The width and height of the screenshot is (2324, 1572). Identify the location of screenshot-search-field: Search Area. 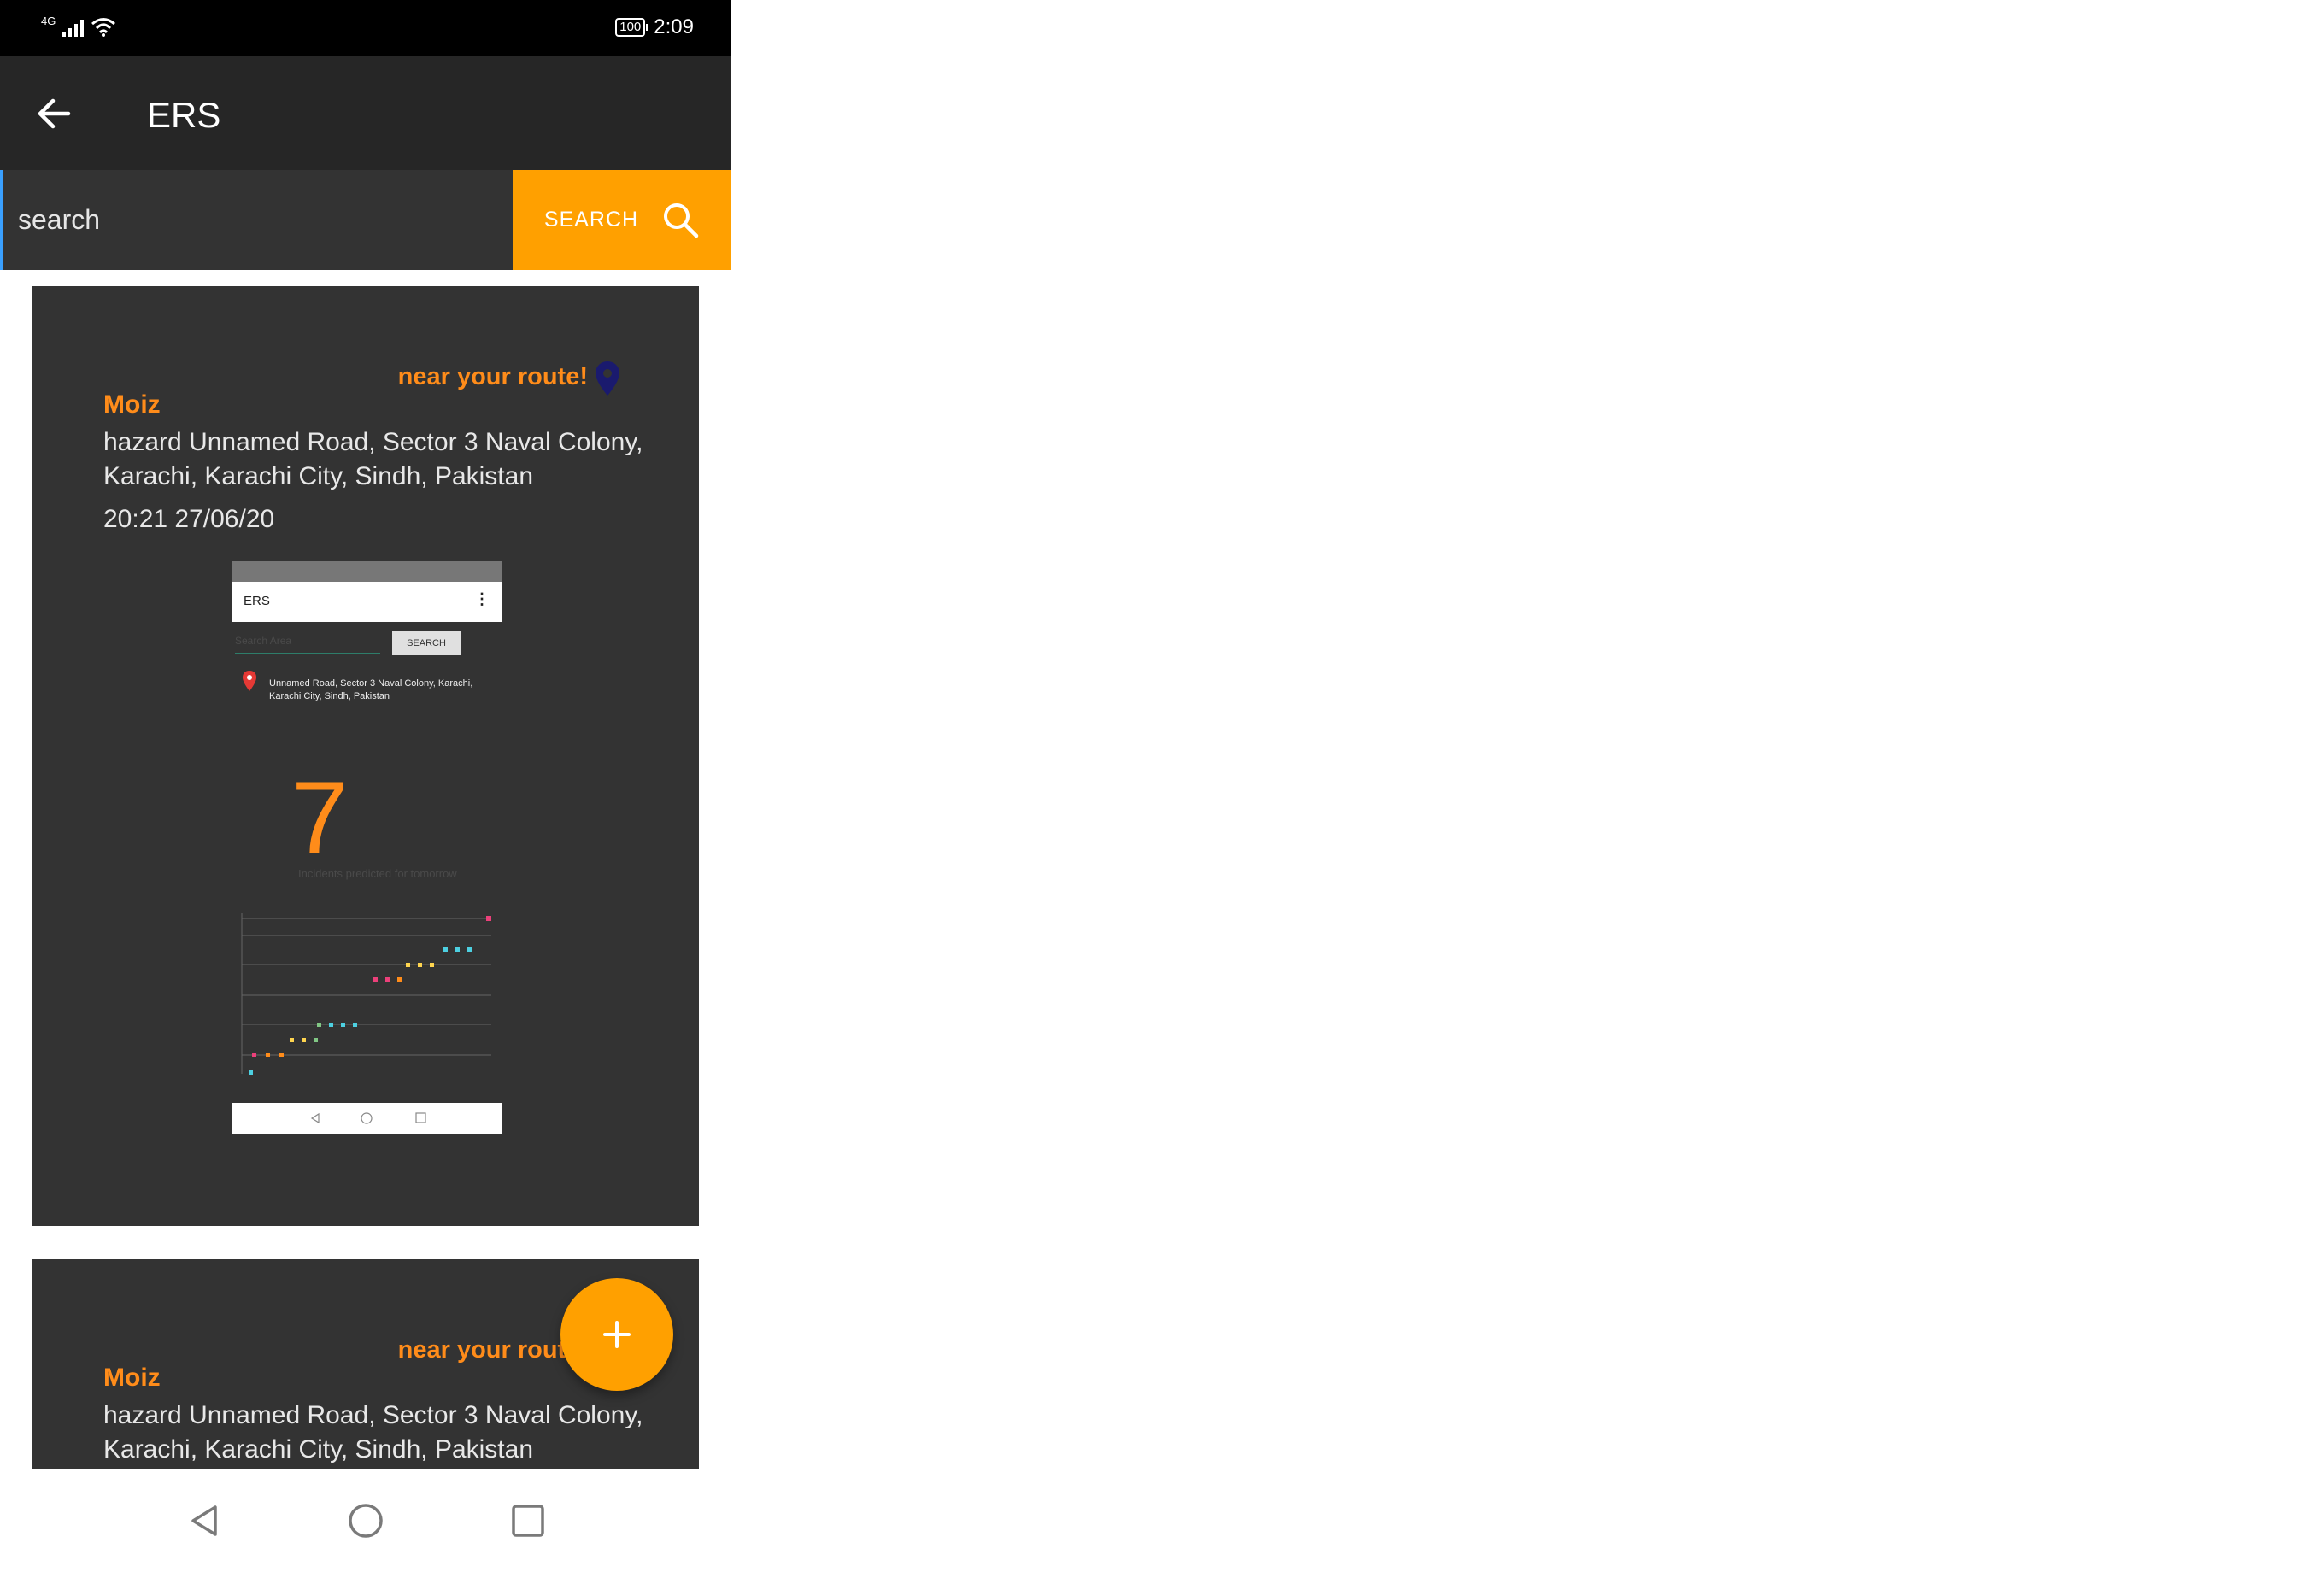
(307, 644).